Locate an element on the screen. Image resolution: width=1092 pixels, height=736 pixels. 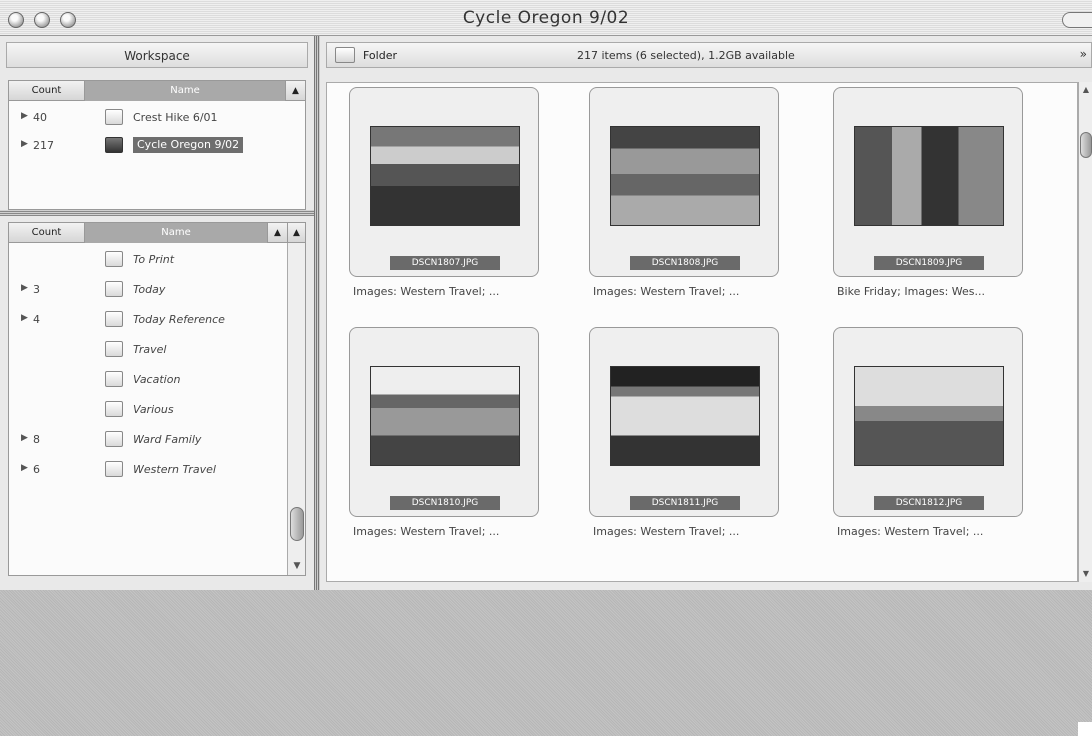
thumbnail-frame: DSCN1810.JPG is located at coordinates (444, 422).